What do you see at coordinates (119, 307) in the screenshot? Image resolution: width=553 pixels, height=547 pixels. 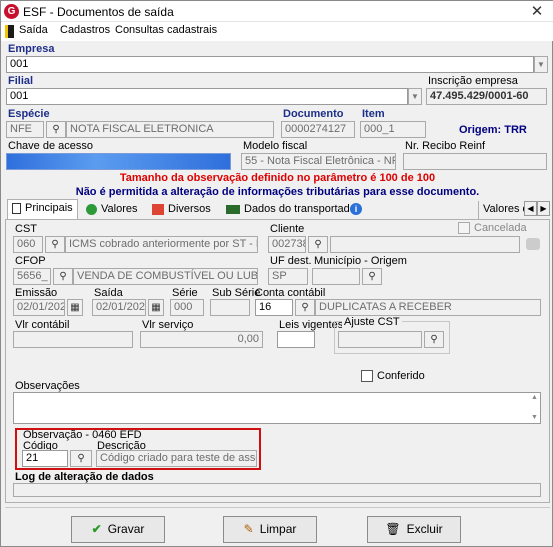 I see `saida-field: 02/01/2020` at bounding box center [119, 307].